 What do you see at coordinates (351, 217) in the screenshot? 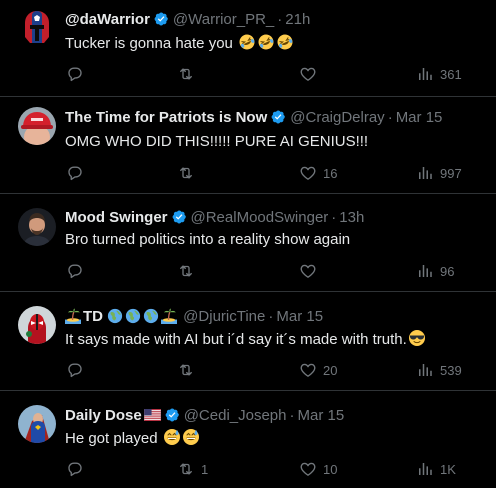
I see `timestamp: 13h` at bounding box center [351, 217].